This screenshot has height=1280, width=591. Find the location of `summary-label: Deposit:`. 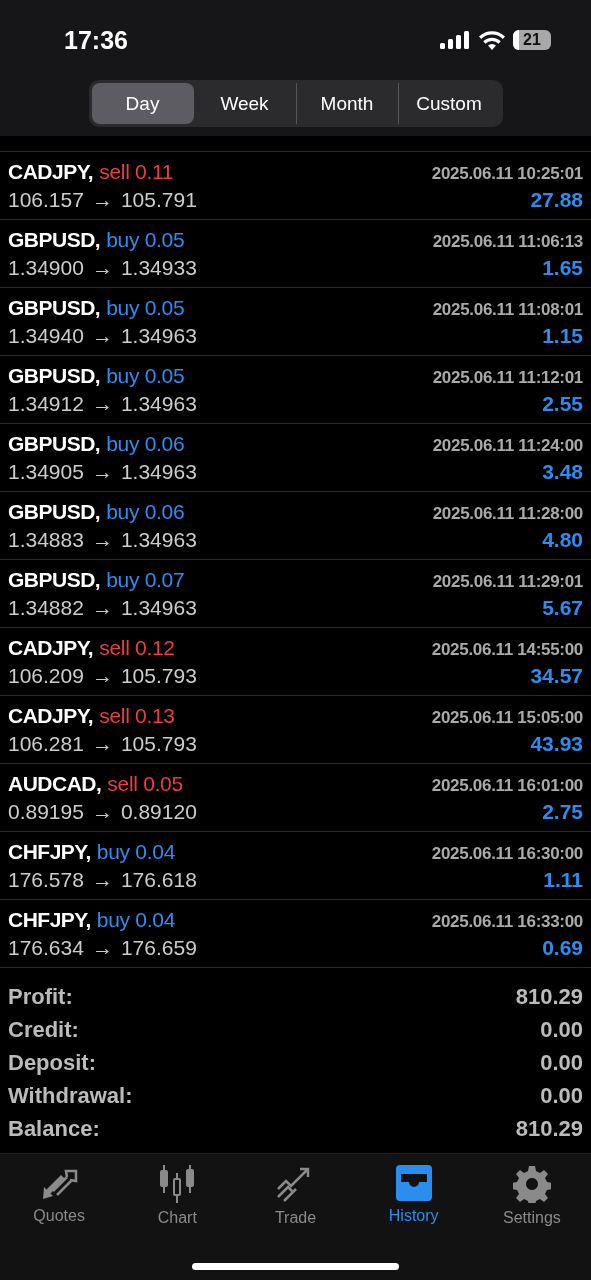

summary-label: Deposit: is located at coordinates (52, 1062).